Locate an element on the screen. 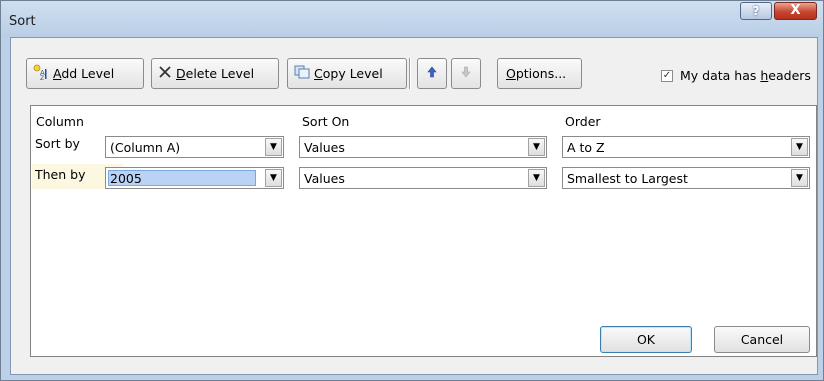 This screenshot has width=824, height=381. sort-by-column-select: (Column A) ▼ is located at coordinates (194, 147).